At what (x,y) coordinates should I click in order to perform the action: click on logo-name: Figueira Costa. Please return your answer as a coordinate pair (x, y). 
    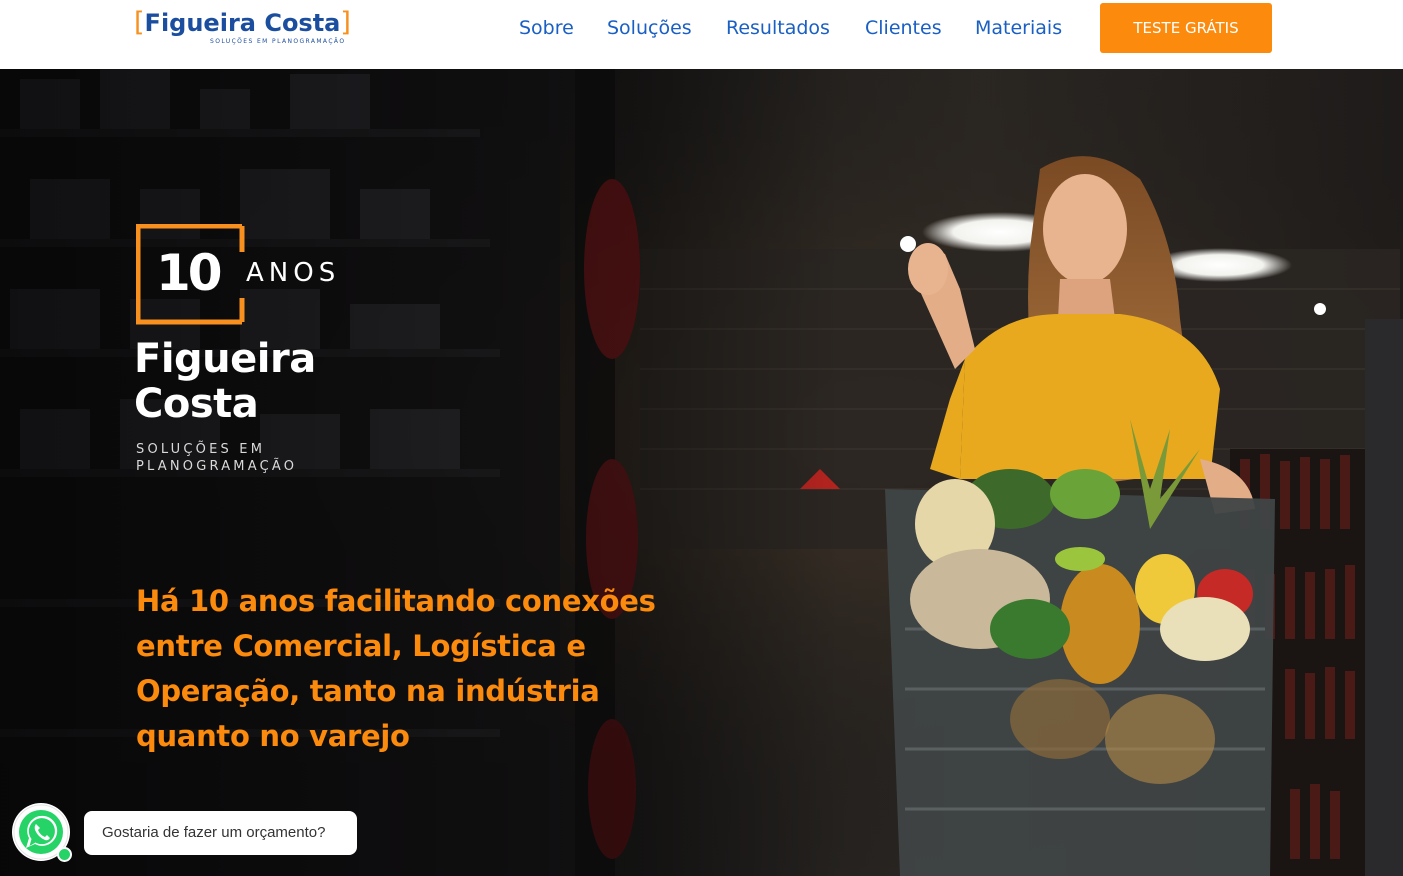
    Looking at the image, I should click on (242, 23).